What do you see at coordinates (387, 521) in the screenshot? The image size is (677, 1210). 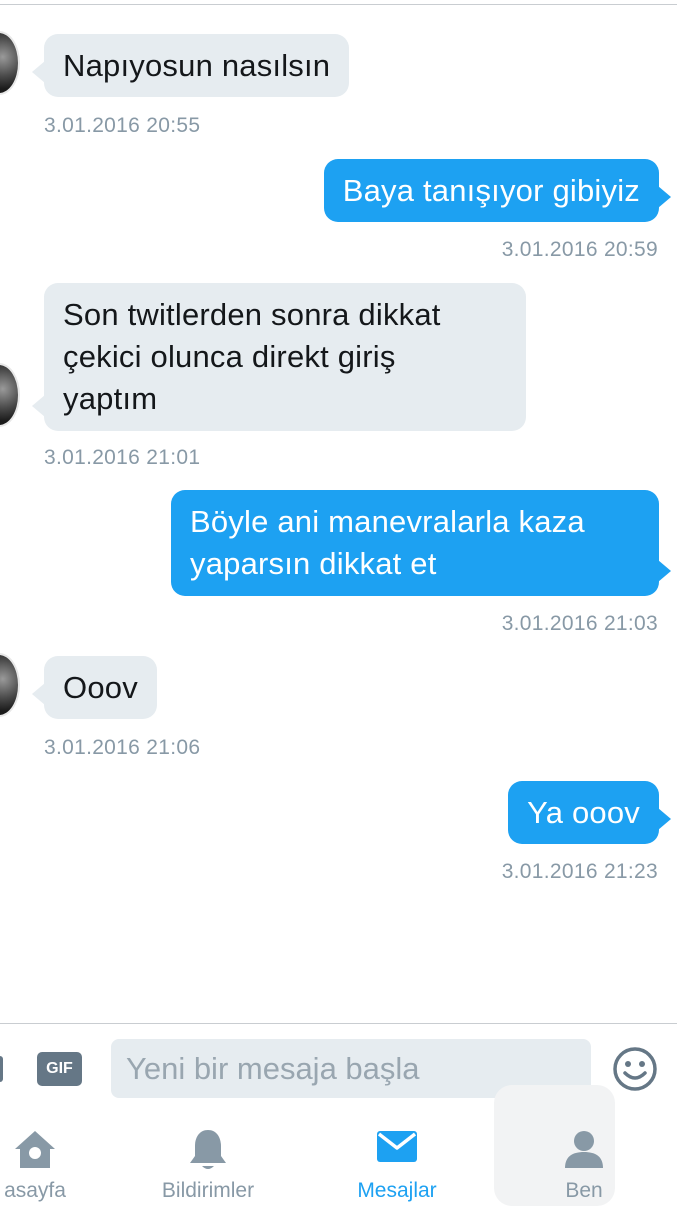 I see `message-text-line: Böyle ani manevralarla kaza` at bounding box center [387, 521].